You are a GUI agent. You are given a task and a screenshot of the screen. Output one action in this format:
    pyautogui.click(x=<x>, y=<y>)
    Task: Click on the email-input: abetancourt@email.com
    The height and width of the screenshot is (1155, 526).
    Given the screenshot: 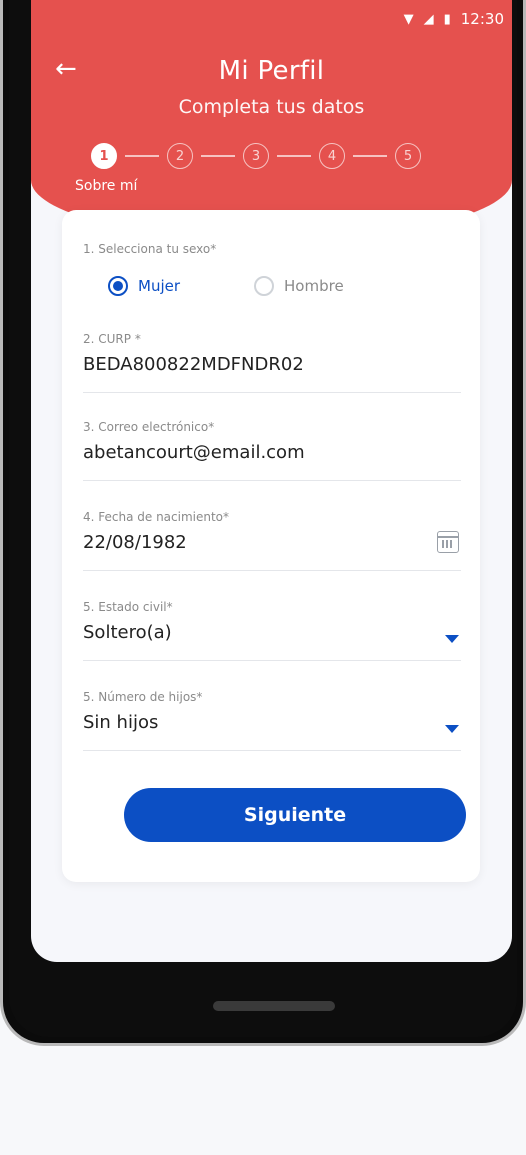 What is the action you would take?
    pyautogui.click(x=272, y=455)
    